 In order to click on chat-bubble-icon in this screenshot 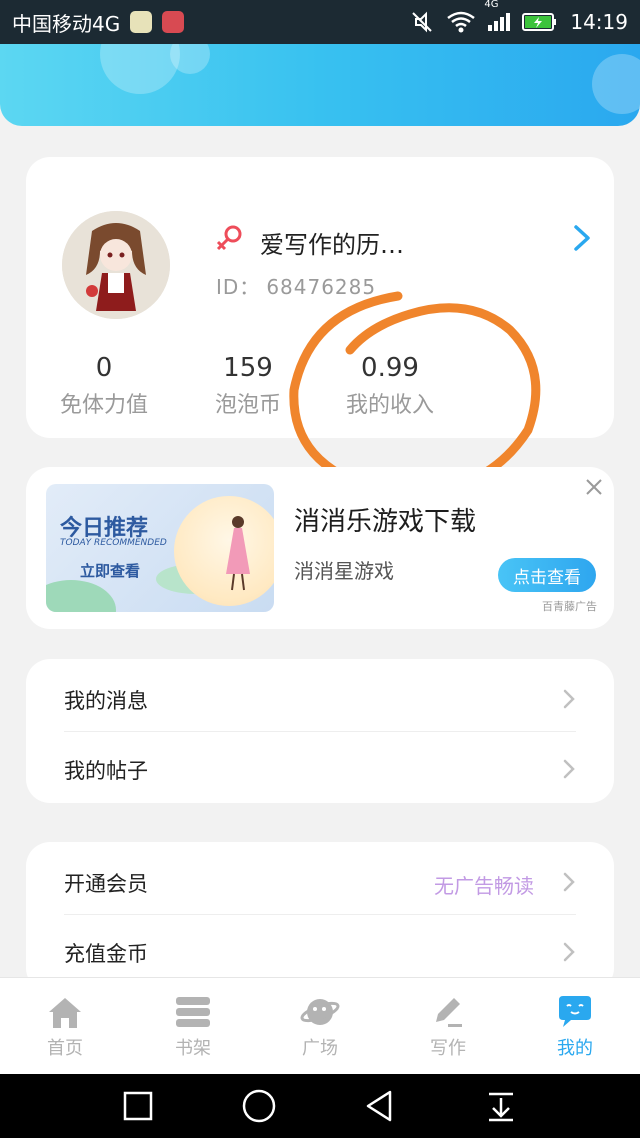, I will do `click(575, 1011)`.